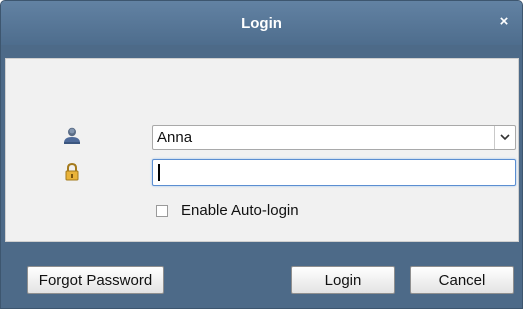  Describe the element at coordinates (343, 280) in the screenshot. I see `login-button: Login` at that location.